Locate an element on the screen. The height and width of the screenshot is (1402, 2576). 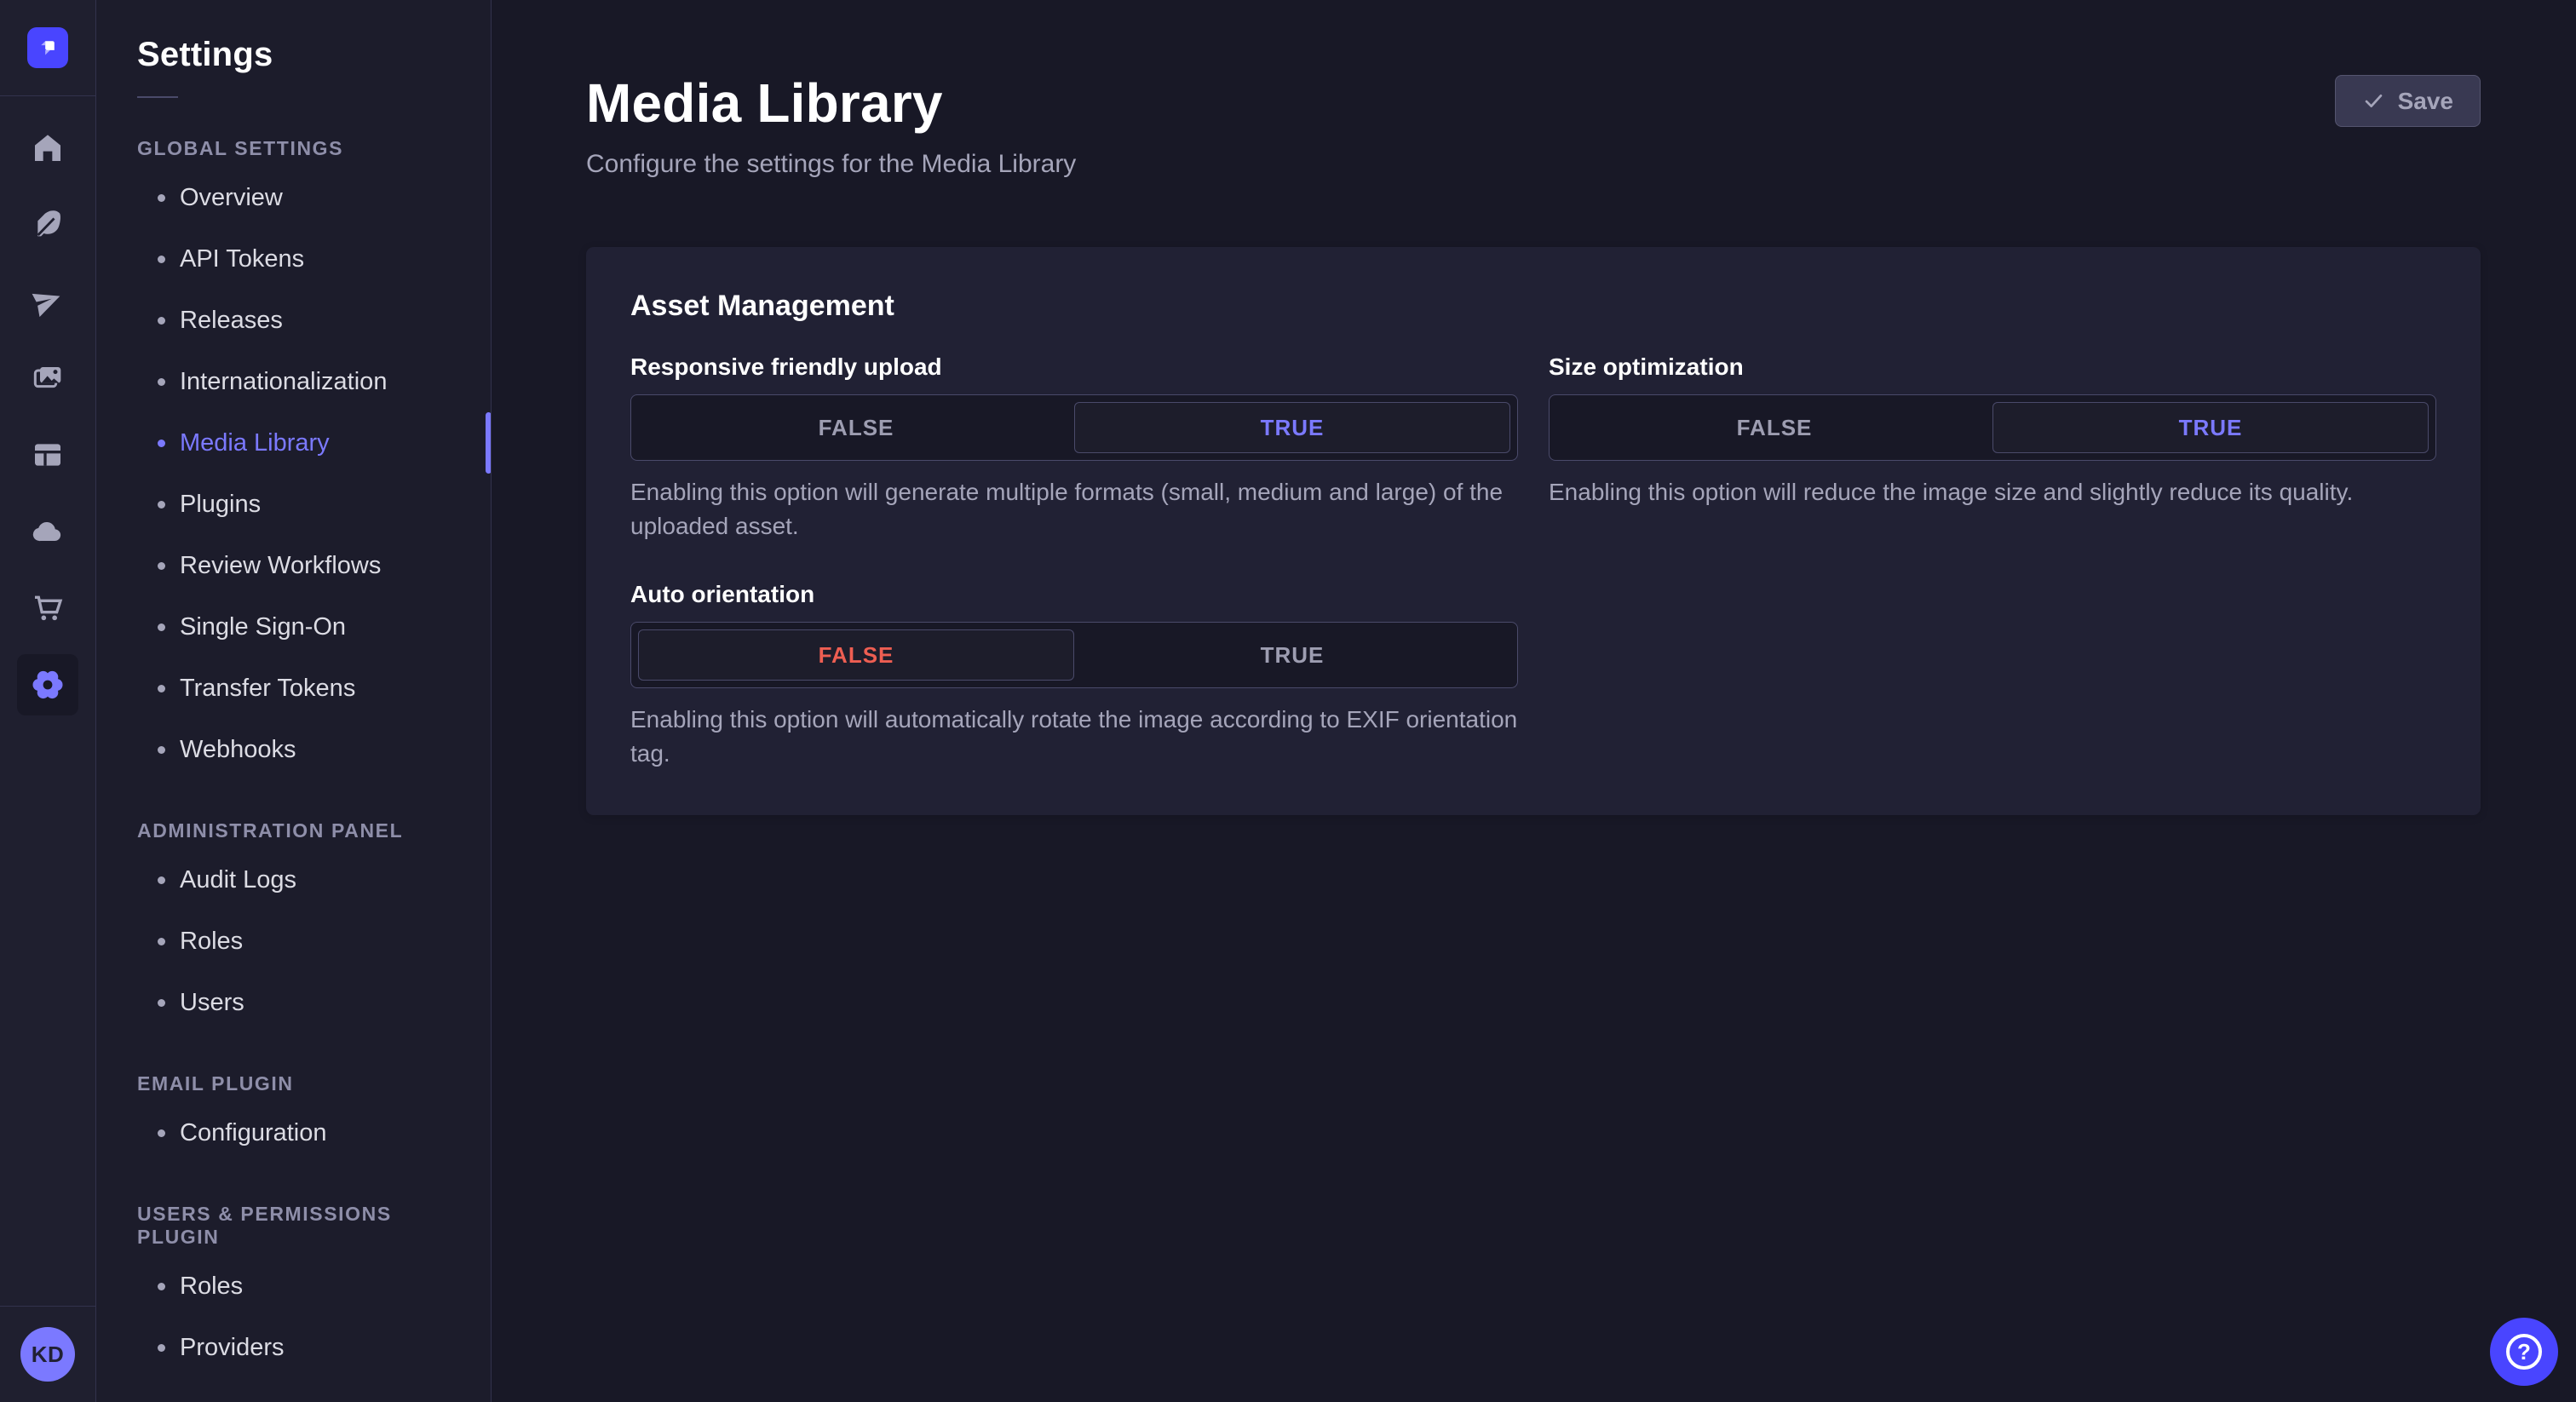
logo-cell is located at coordinates (48, 48).